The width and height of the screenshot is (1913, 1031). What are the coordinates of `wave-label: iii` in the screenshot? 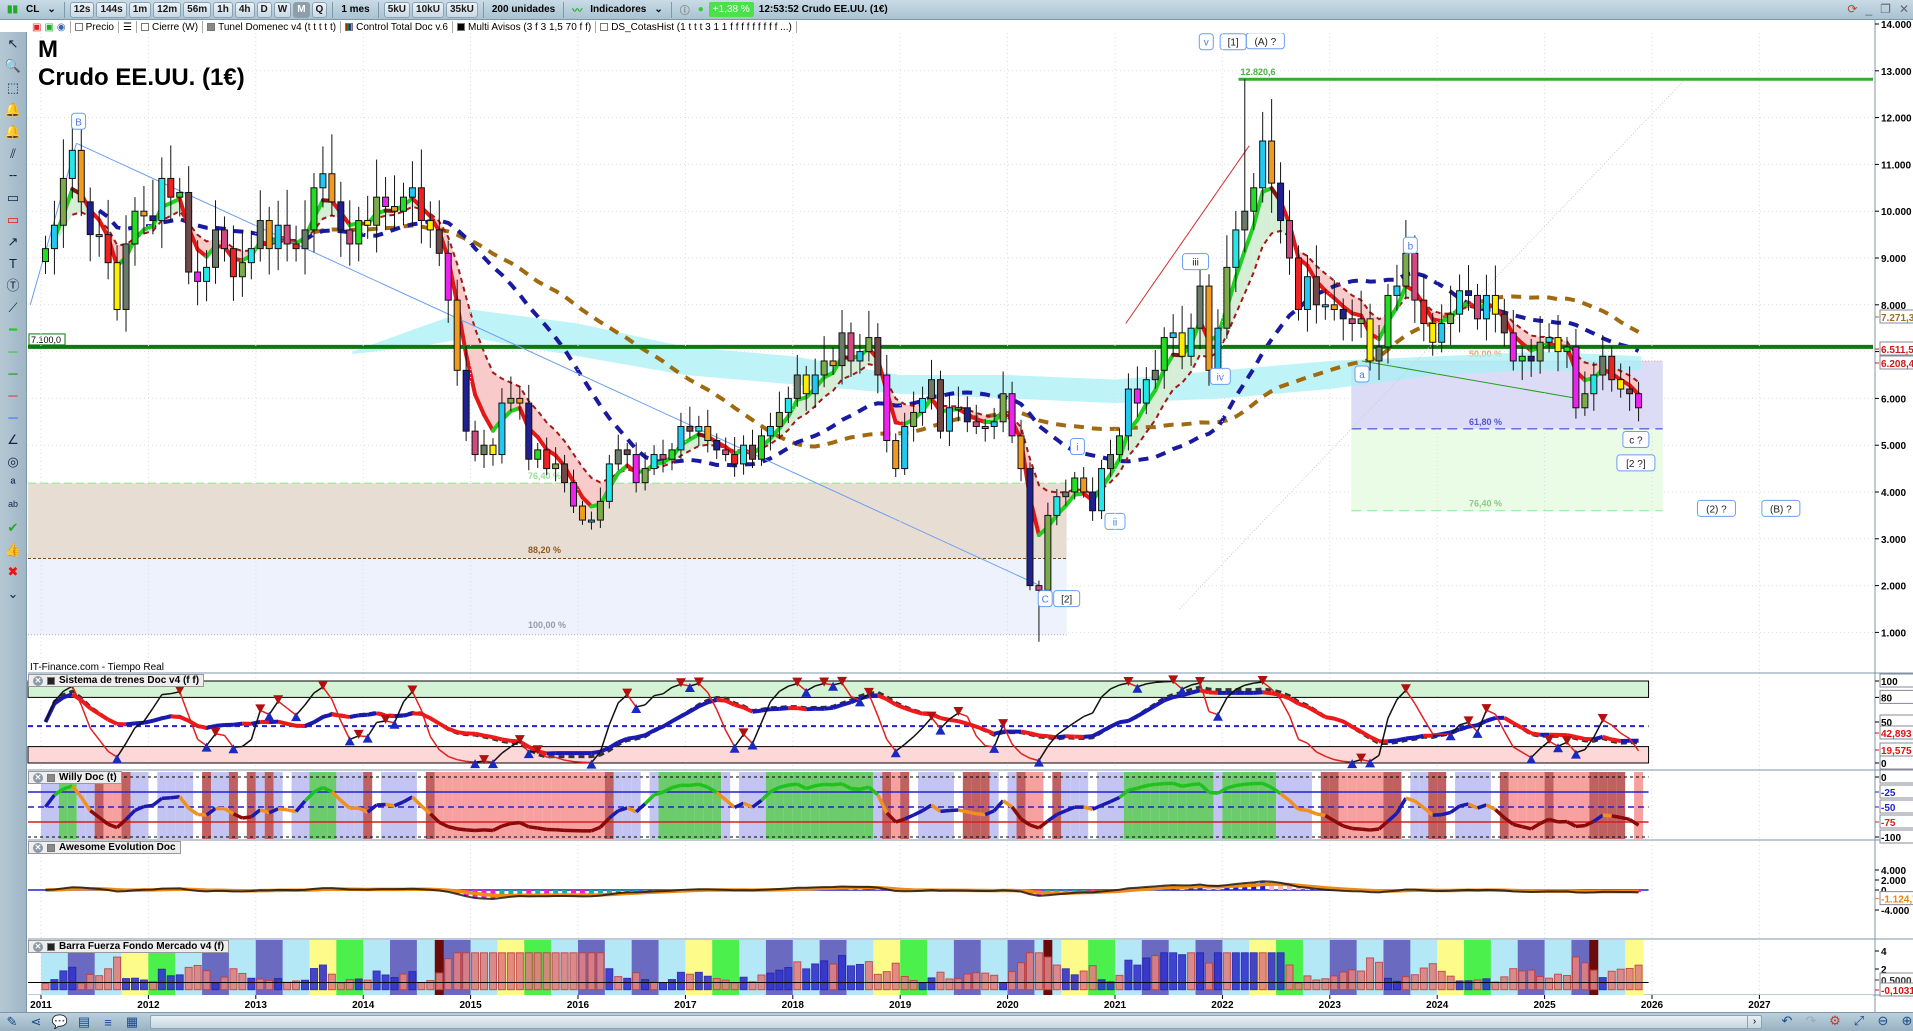 It's located at (1196, 262).